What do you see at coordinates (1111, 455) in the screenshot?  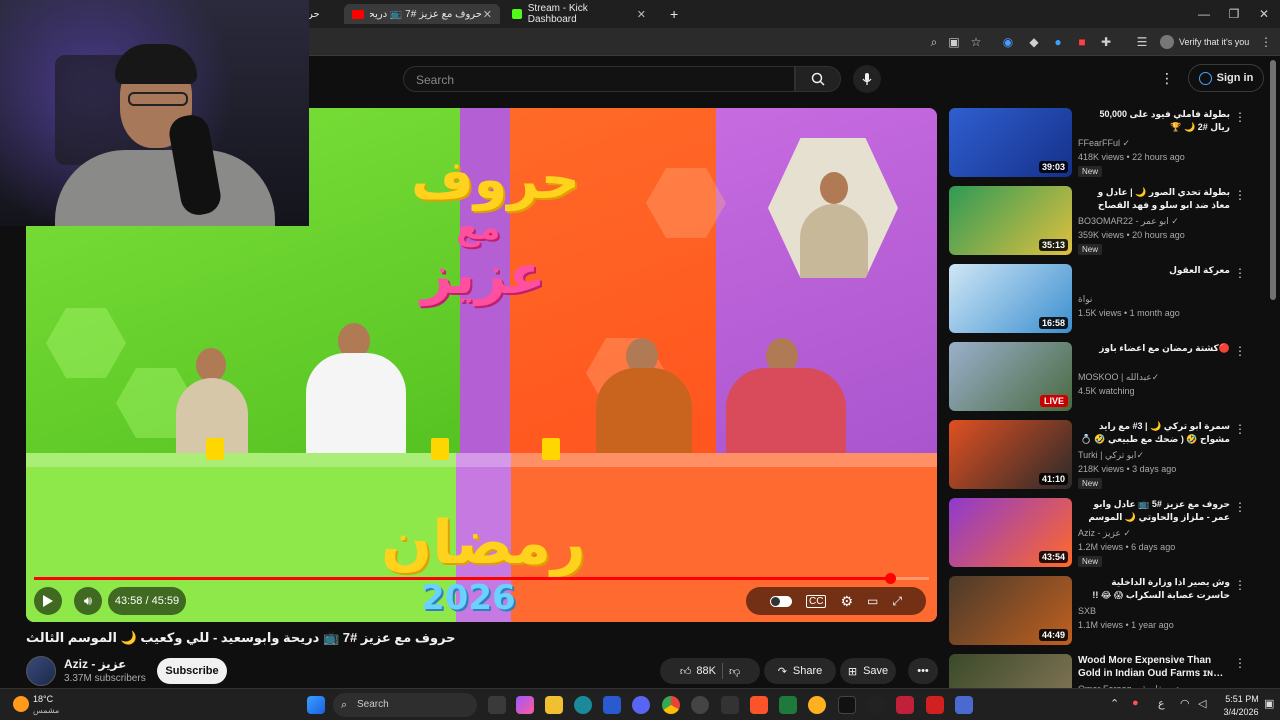 I see `recommendation-channel: Turki | ابو تركي✓` at bounding box center [1111, 455].